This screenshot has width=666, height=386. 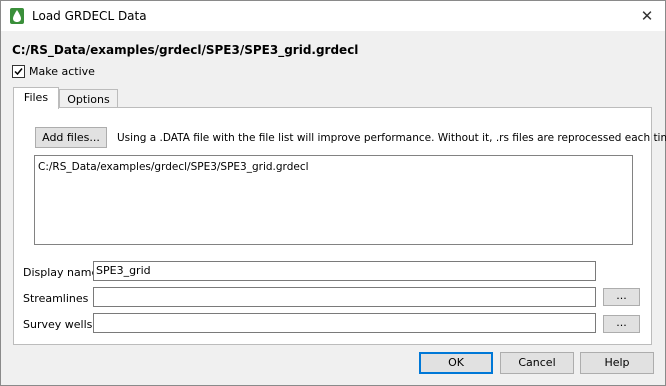 What do you see at coordinates (344, 271) in the screenshot?
I see `display-name-field: SPE3_grid` at bounding box center [344, 271].